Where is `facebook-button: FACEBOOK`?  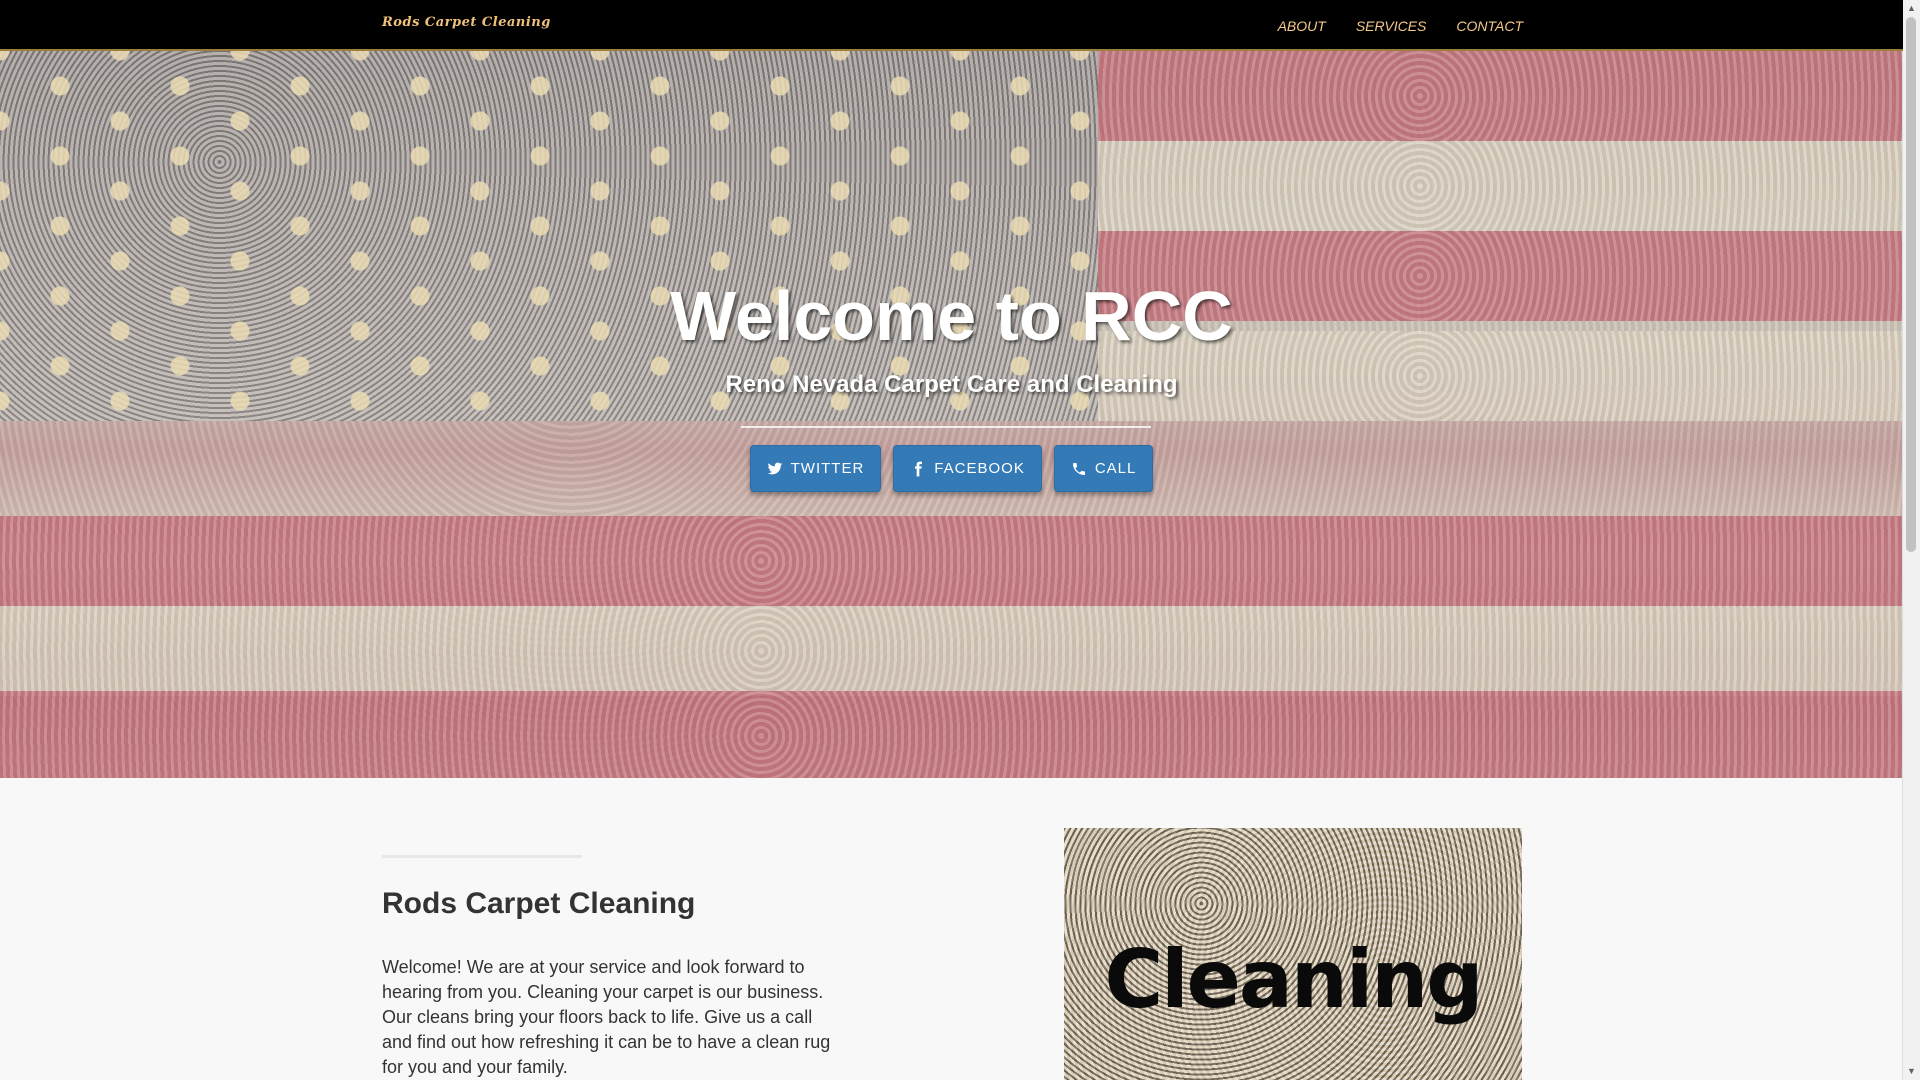
facebook-button: FACEBOOK is located at coordinates (967, 468).